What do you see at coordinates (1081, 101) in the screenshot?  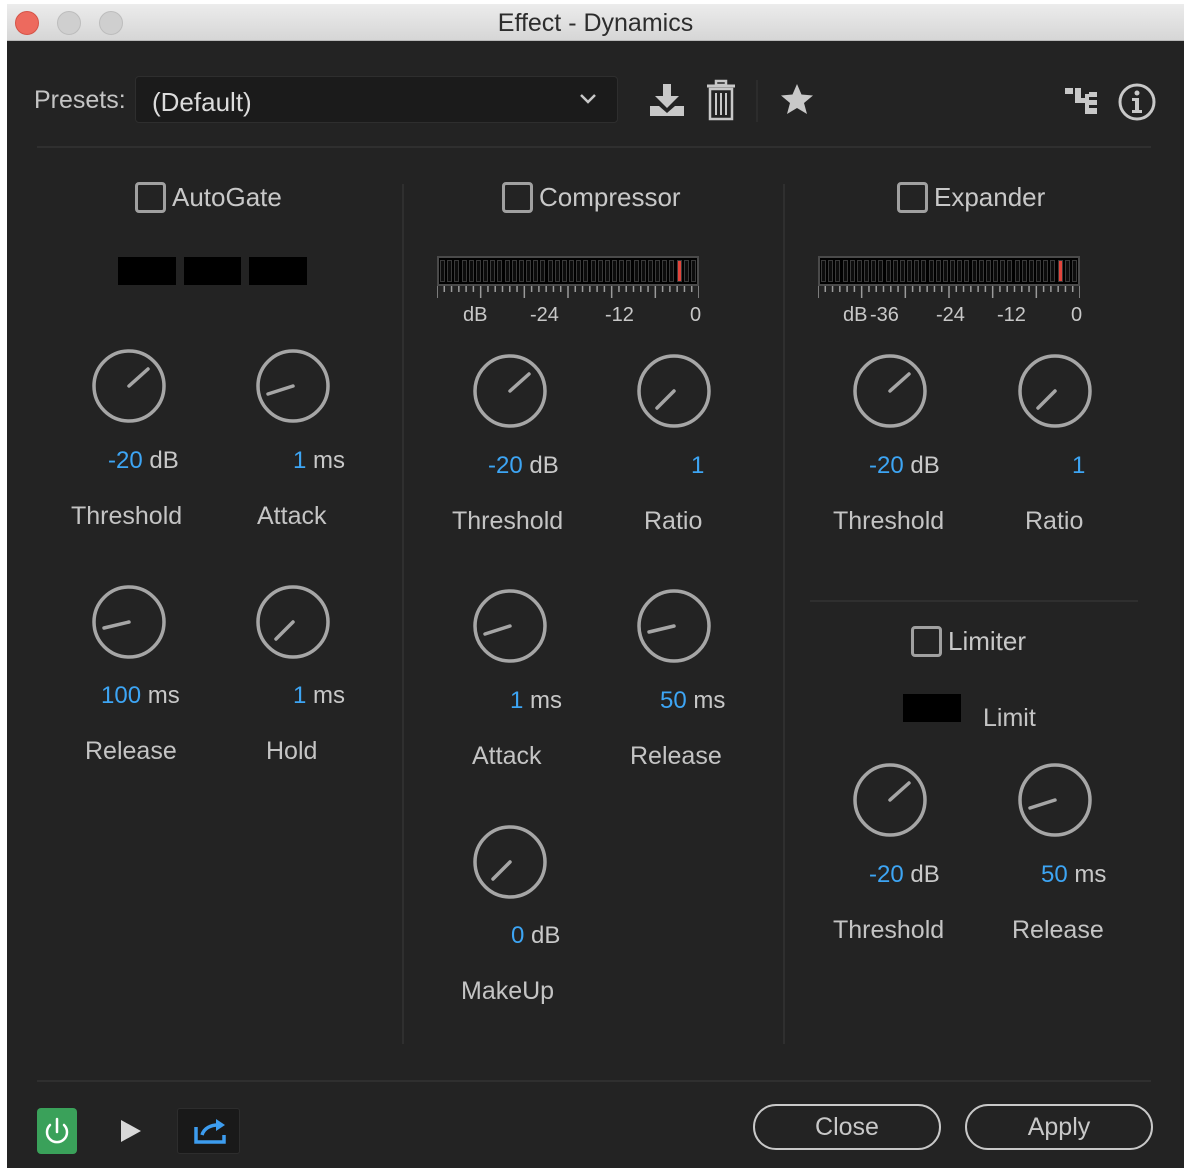 I see `routing-icon` at bounding box center [1081, 101].